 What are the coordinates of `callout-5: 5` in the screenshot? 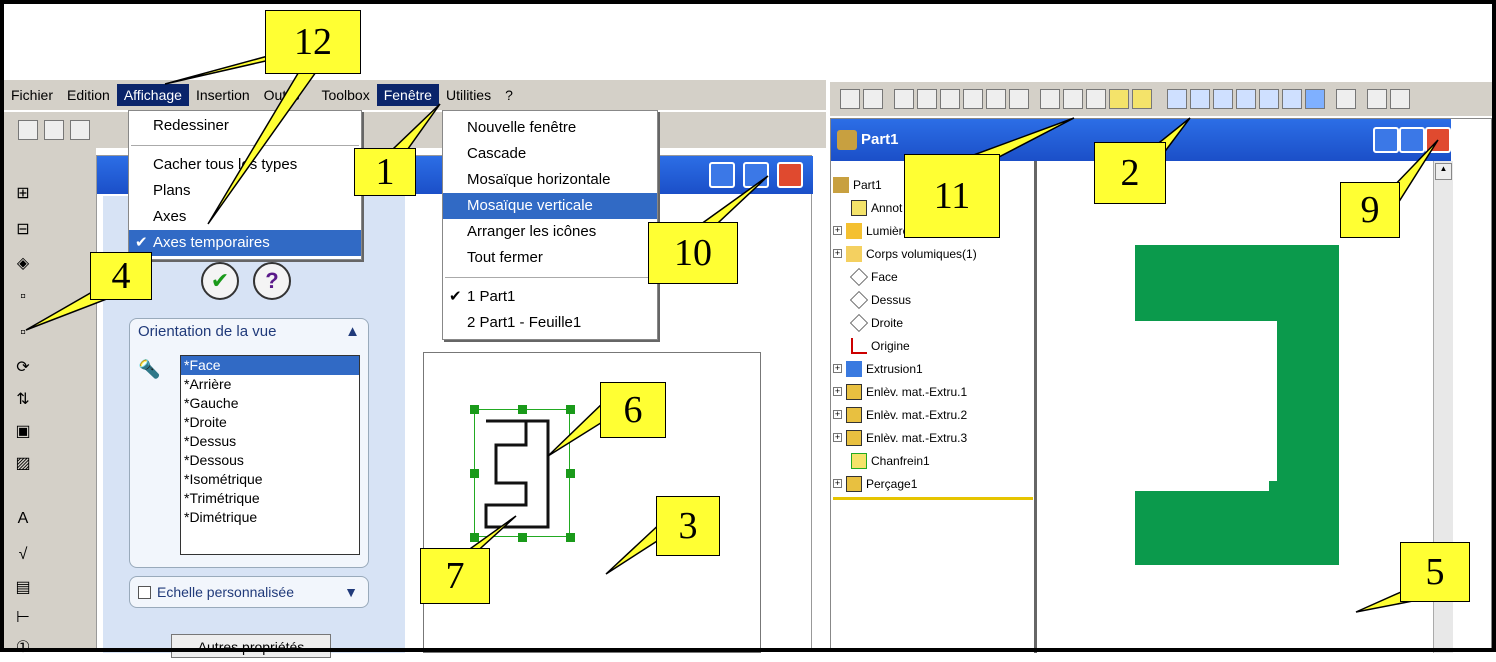 It's located at (1435, 572).